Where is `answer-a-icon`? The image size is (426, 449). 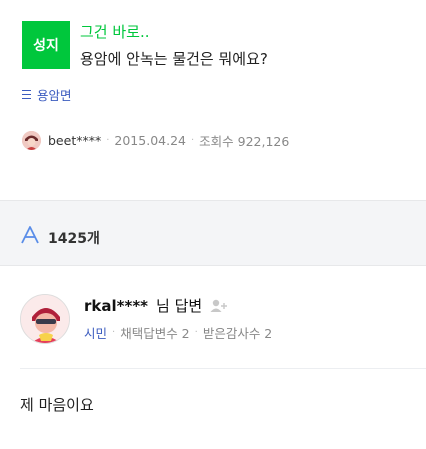
answer-a-icon is located at coordinates (30, 235).